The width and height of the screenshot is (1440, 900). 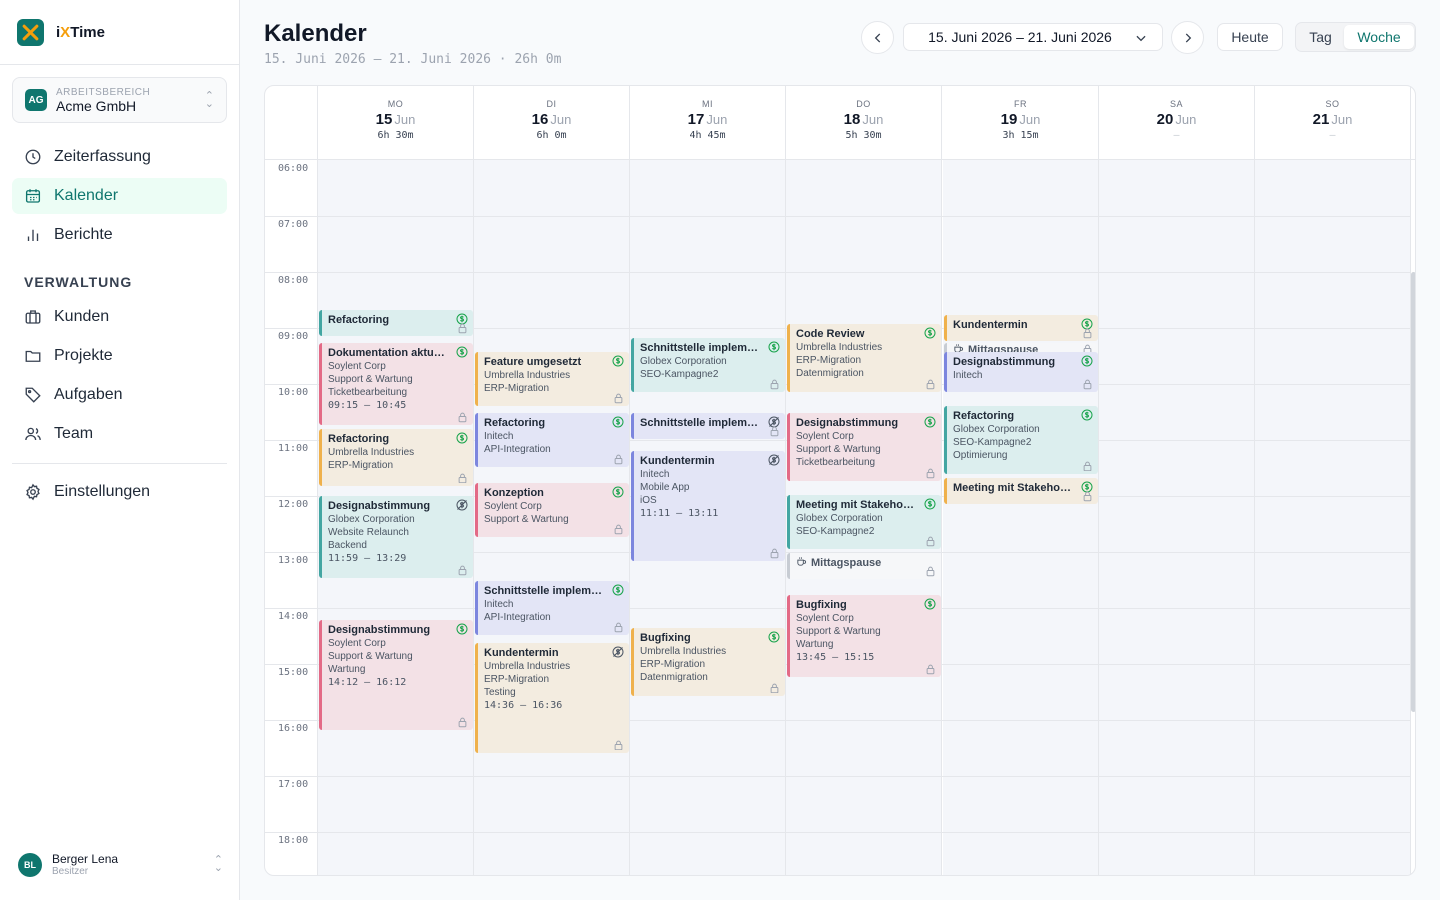 I want to click on nav-kunden: Kunden, so click(x=119, y=317).